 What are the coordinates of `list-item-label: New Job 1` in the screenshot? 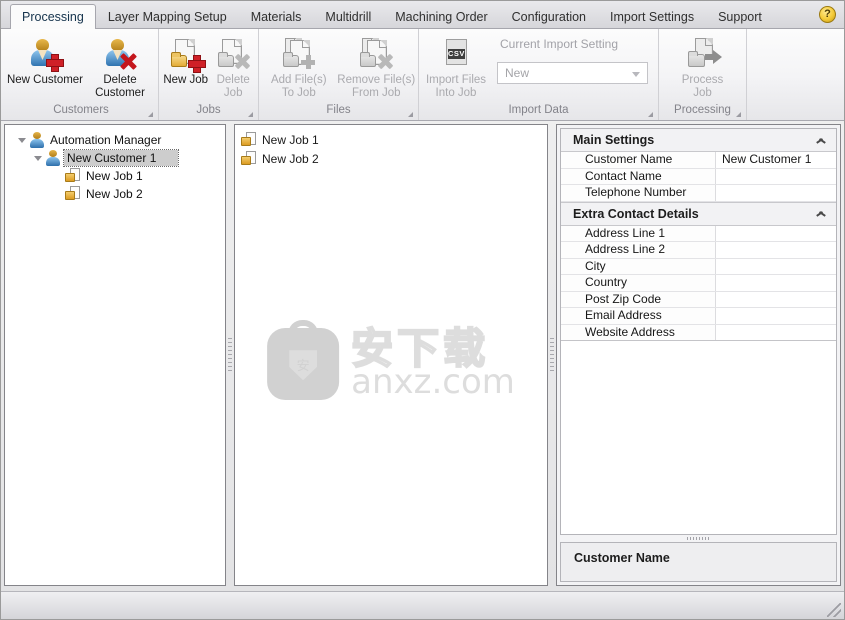 It's located at (290, 139).